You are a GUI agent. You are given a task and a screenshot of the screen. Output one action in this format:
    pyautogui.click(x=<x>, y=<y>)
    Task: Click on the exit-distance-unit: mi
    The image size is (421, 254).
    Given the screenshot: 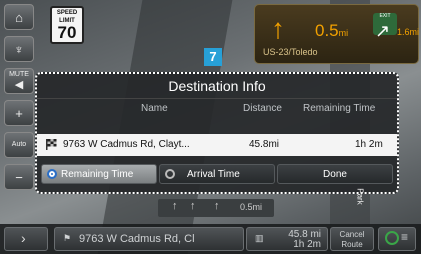 What is the action you would take?
    pyautogui.click(x=414, y=32)
    